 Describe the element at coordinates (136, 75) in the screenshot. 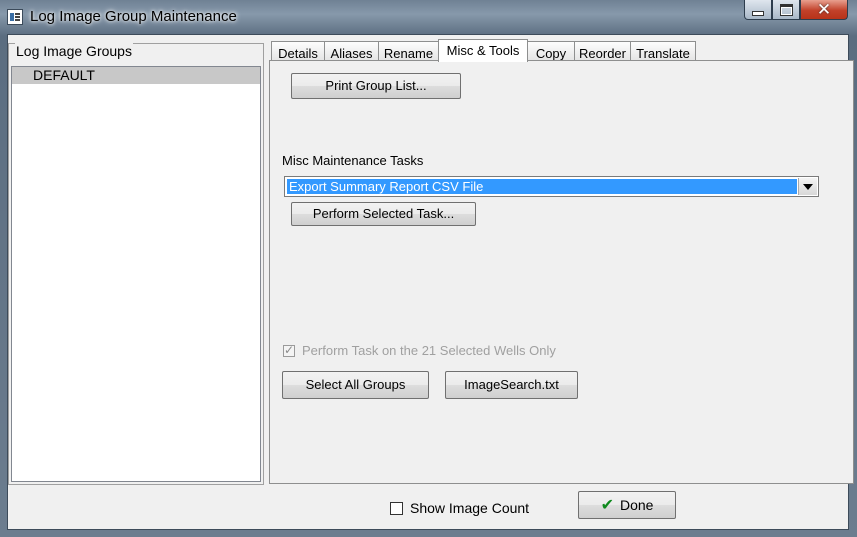

I see `list-item-default-group: DEFAULT` at that location.